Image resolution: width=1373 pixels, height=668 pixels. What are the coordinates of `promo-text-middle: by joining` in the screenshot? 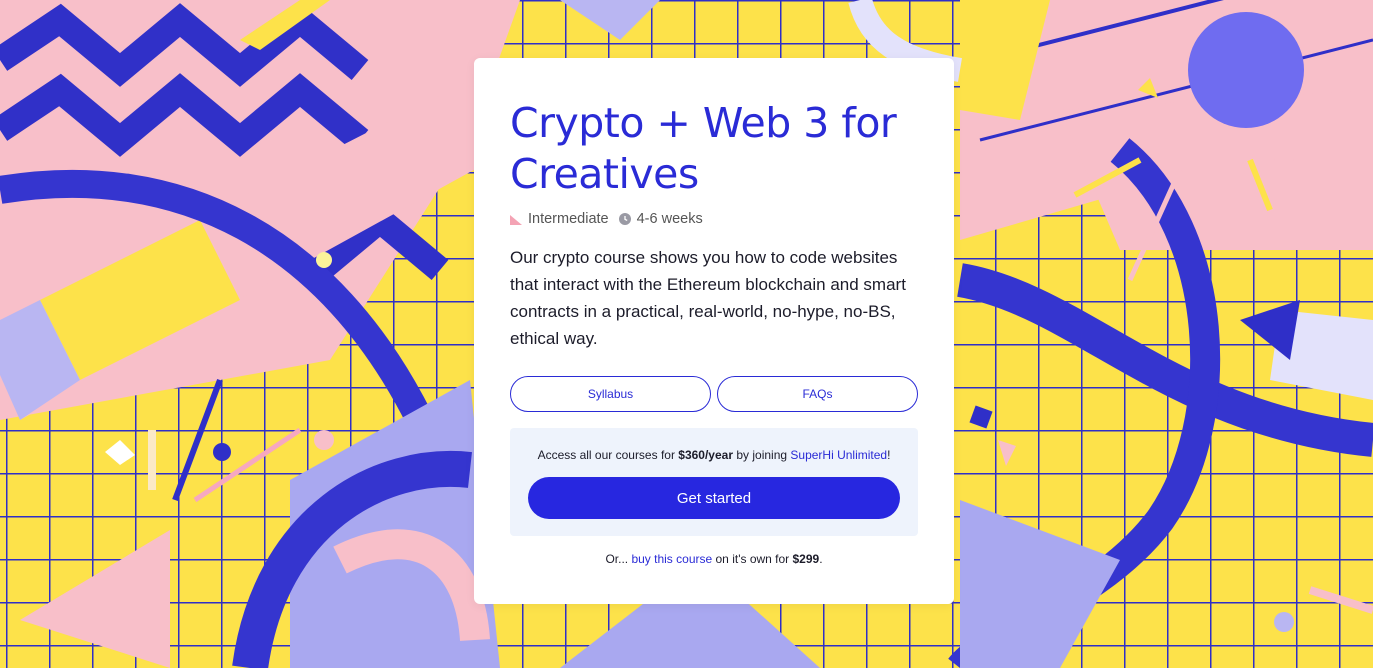 It's located at (762, 455).